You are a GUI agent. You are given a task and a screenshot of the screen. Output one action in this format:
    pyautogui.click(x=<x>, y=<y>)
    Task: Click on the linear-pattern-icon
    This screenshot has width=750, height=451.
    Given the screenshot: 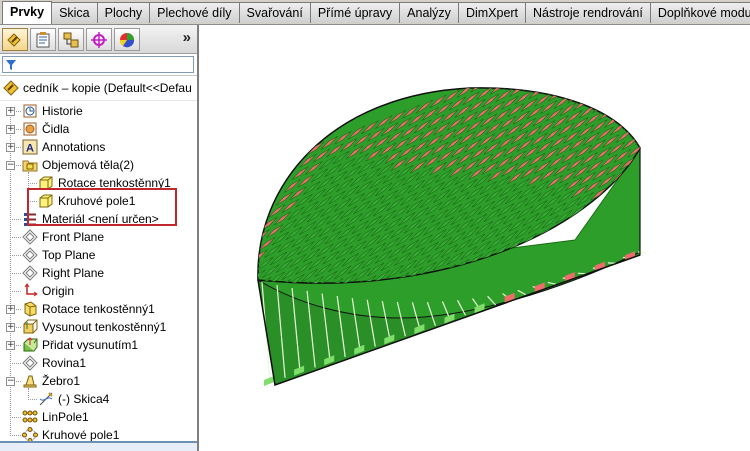 What is the action you would take?
    pyautogui.click(x=30, y=417)
    